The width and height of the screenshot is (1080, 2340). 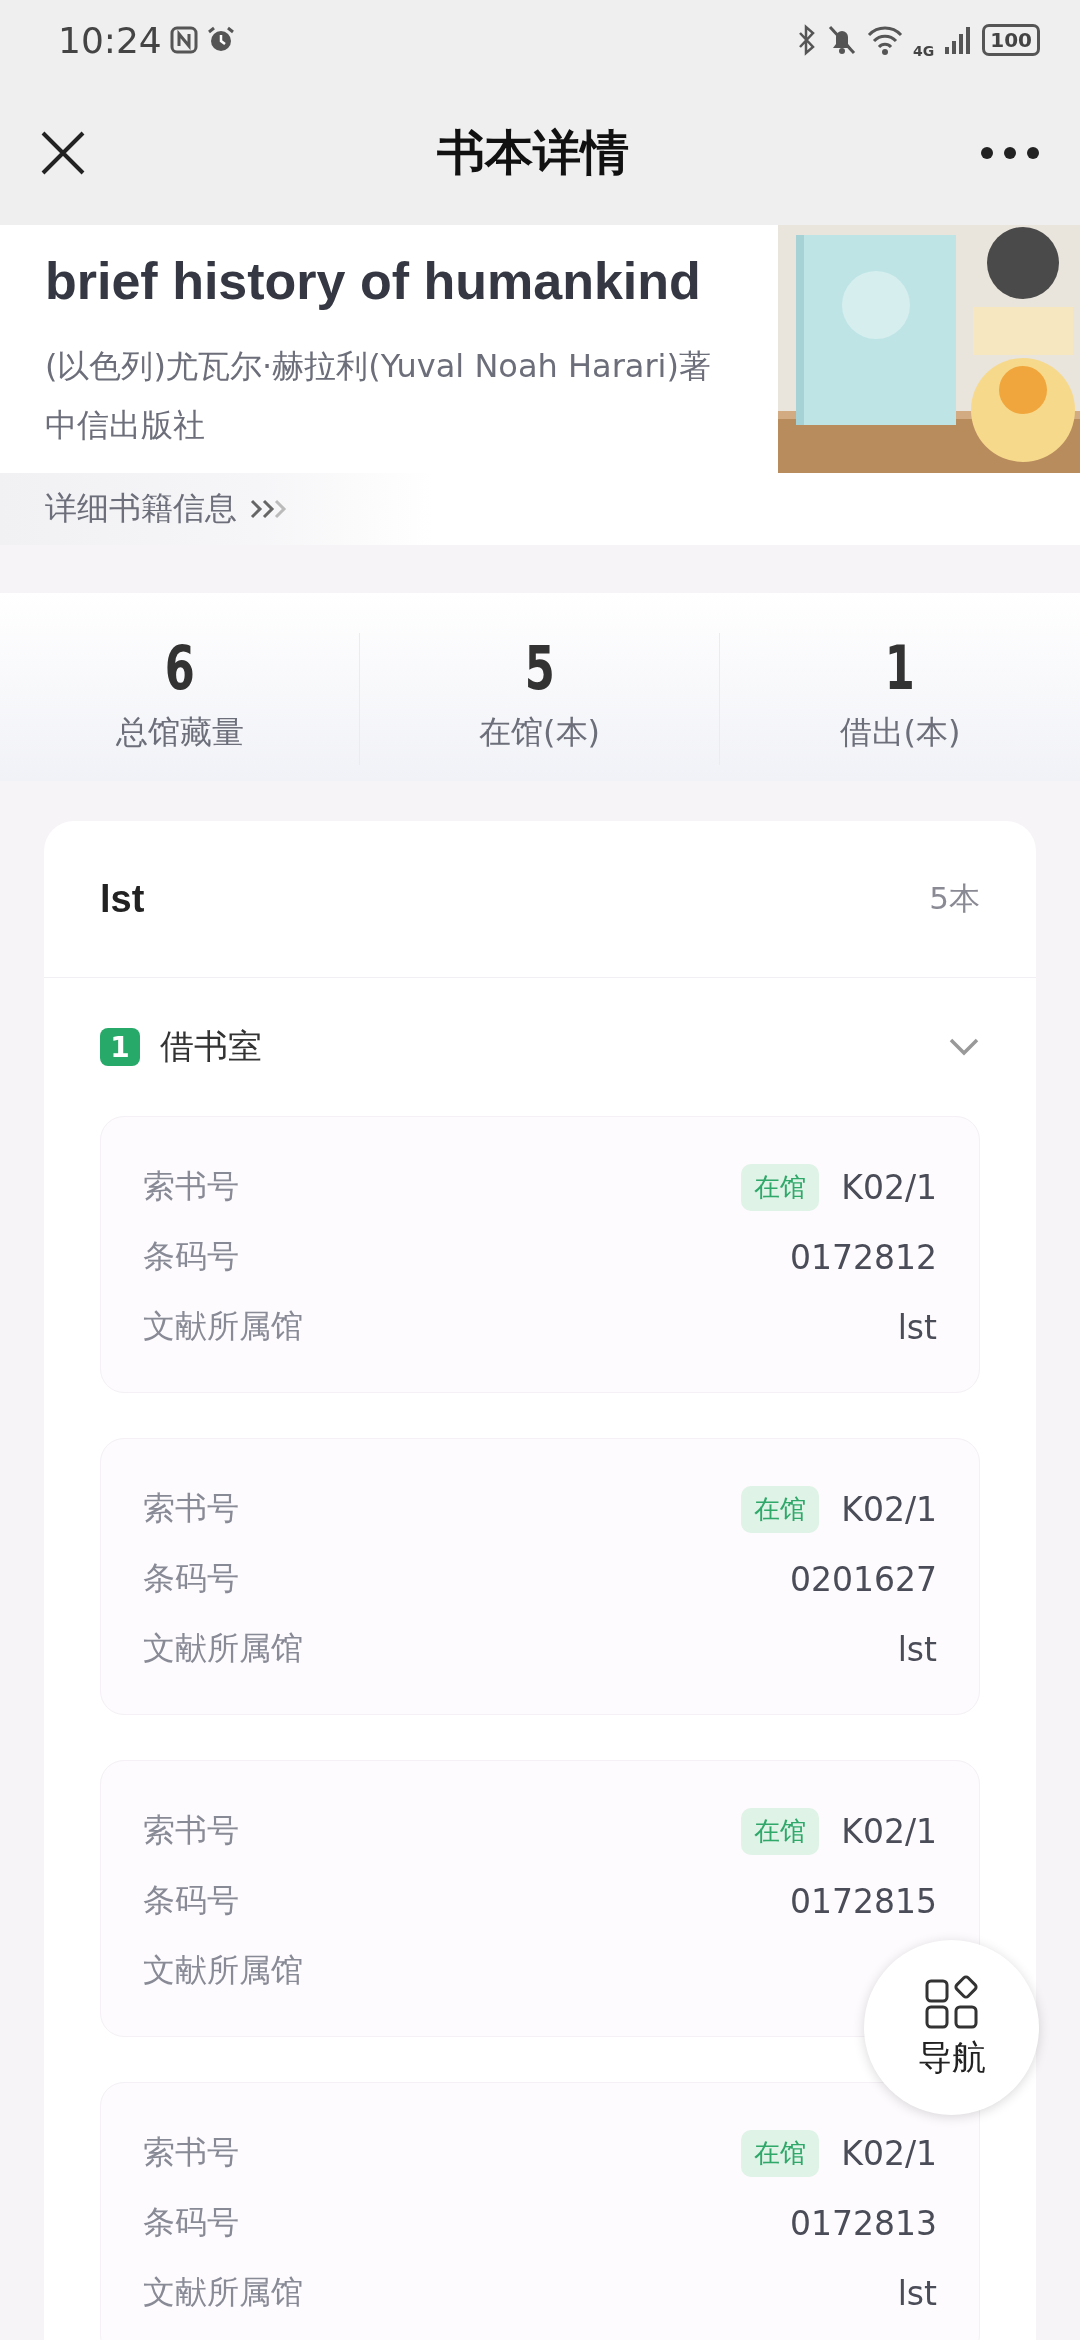 I want to click on stat-value: 5, so click(x=539, y=668).